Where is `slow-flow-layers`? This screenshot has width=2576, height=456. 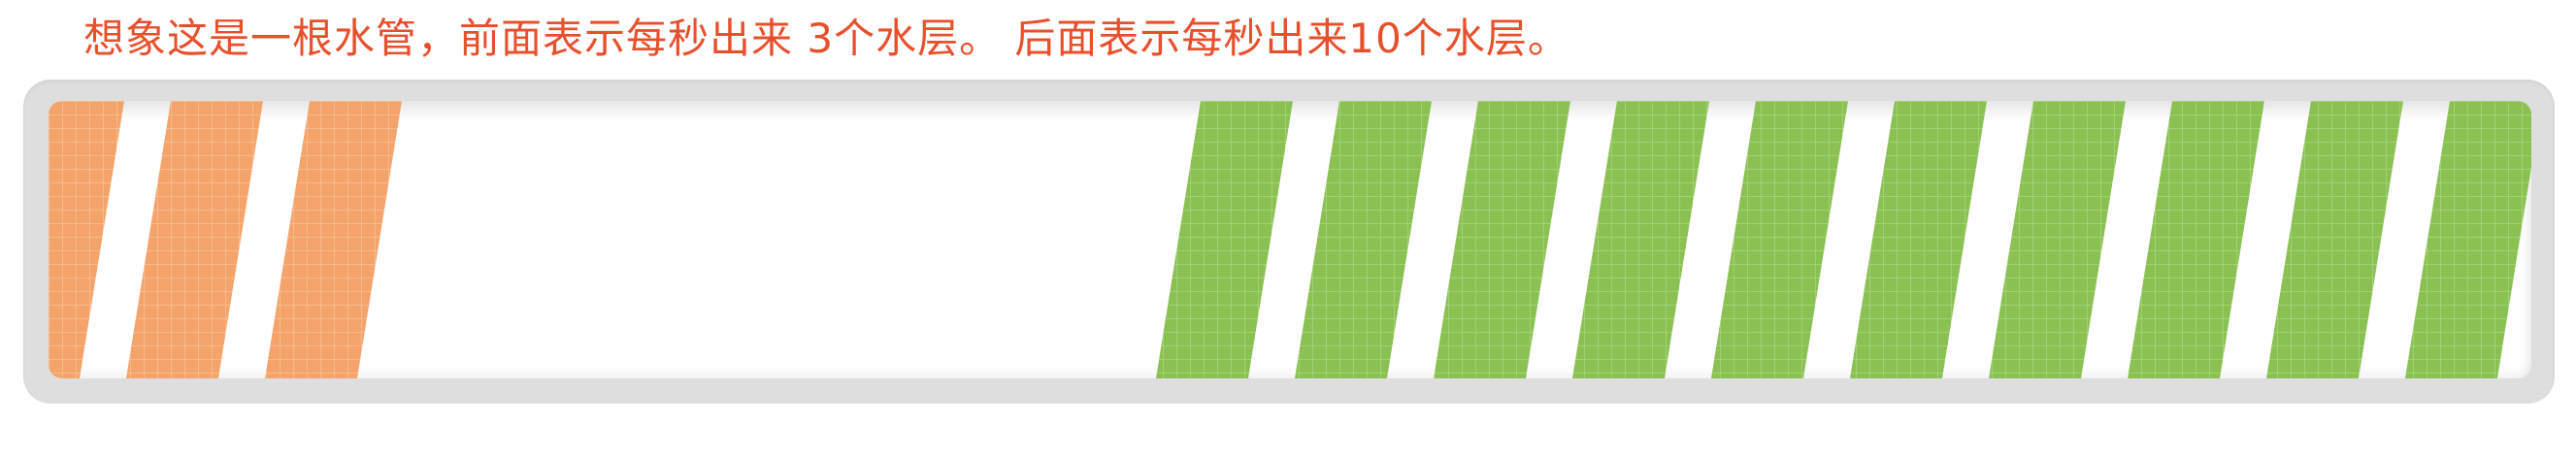 slow-flow-layers is located at coordinates (225, 239).